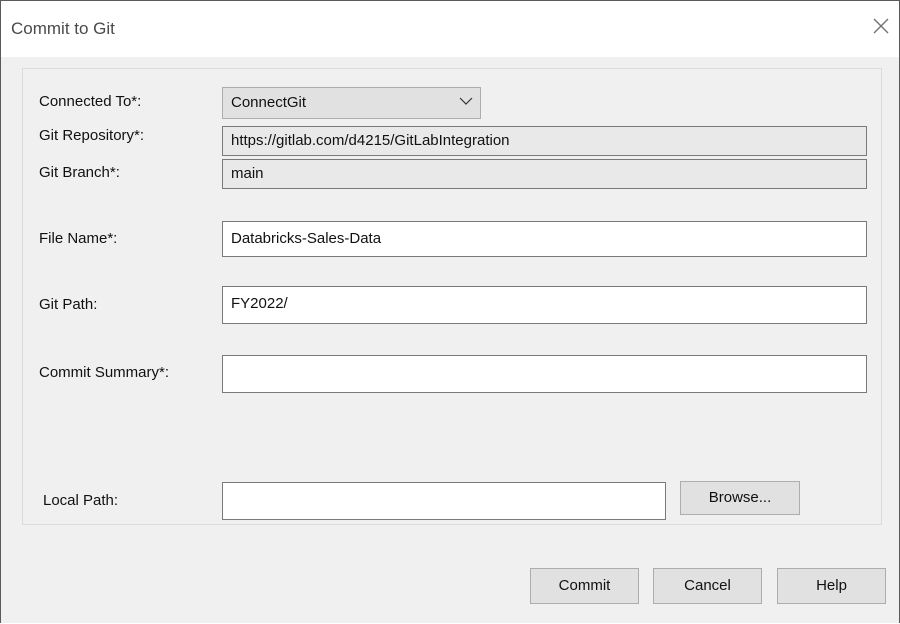 The height and width of the screenshot is (624, 900). I want to click on close-button, so click(881, 27).